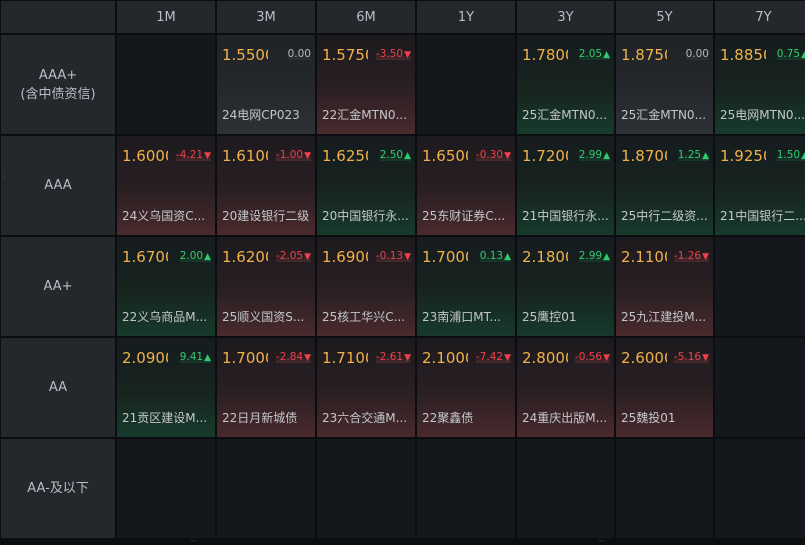 This screenshot has height=545, width=805. Describe the element at coordinates (58, 84) in the screenshot. I see `row-header-0: AAA+ (含中债资信)` at that location.